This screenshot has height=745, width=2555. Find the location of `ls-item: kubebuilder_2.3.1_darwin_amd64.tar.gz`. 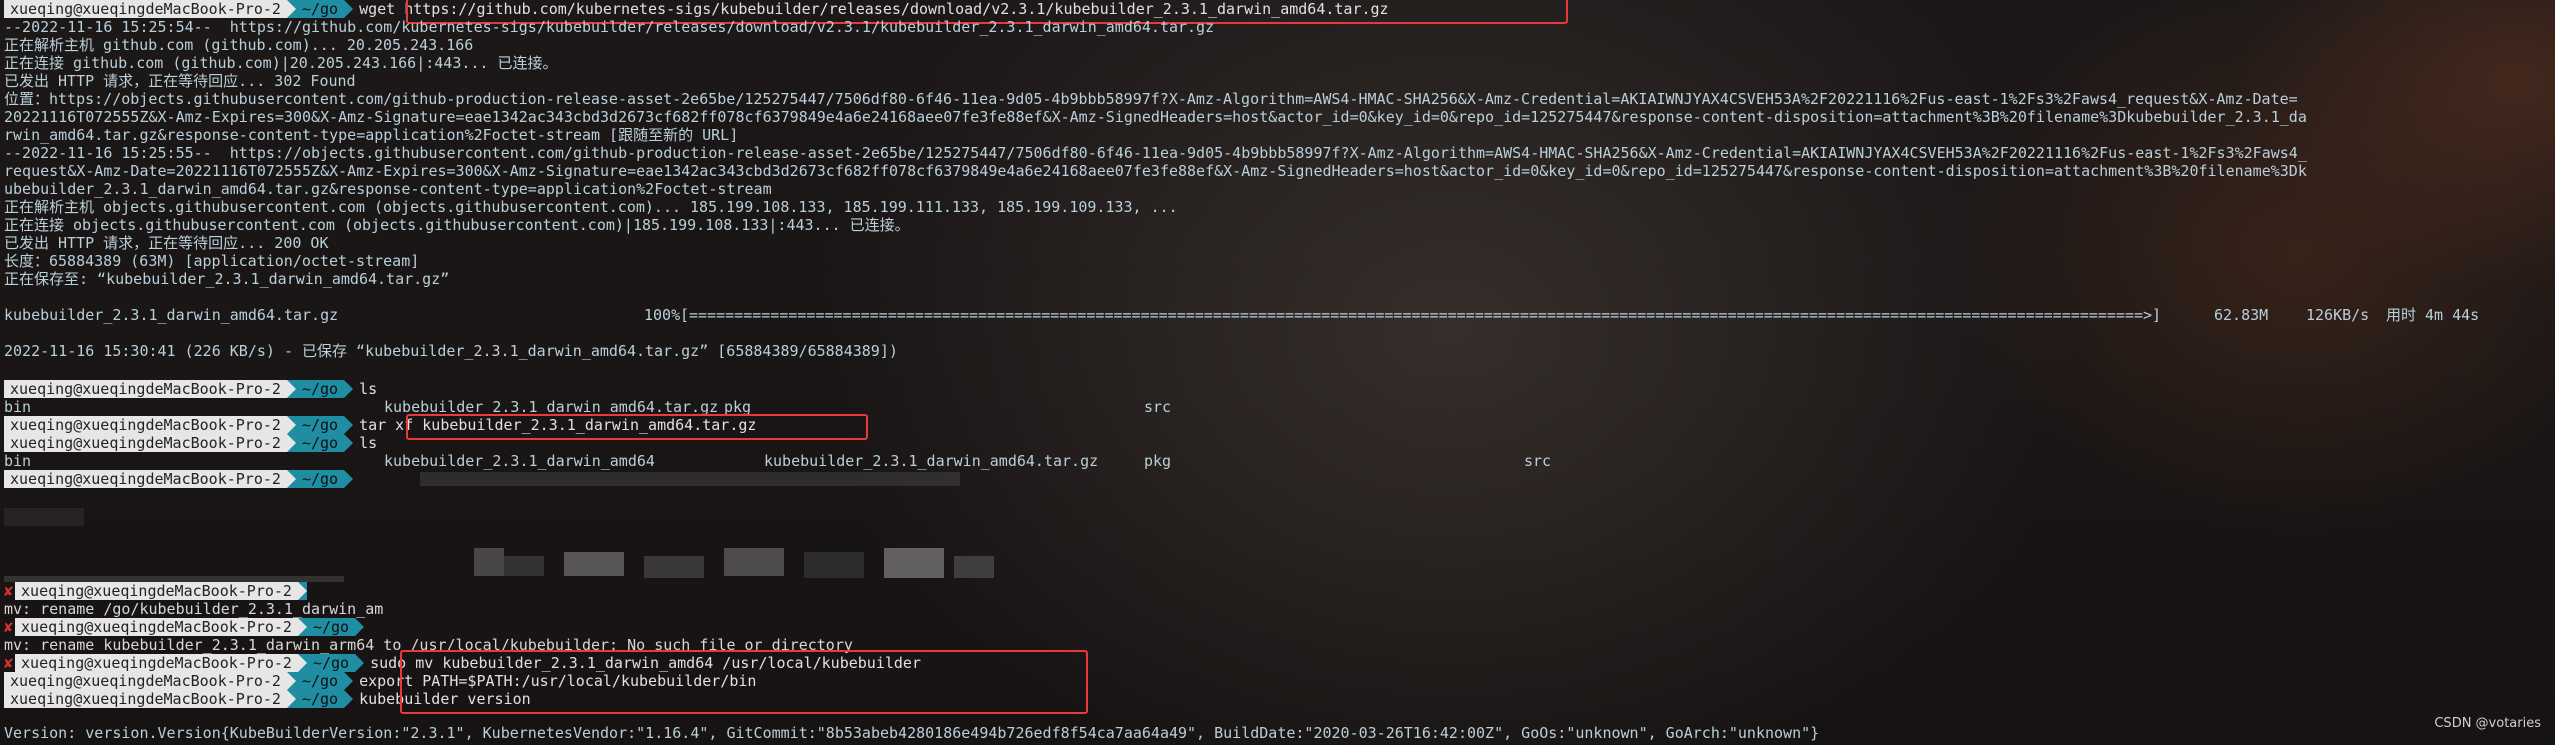

ls-item: kubebuilder_2.3.1_darwin_amd64.tar.gz is located at coordinates (931, 461).